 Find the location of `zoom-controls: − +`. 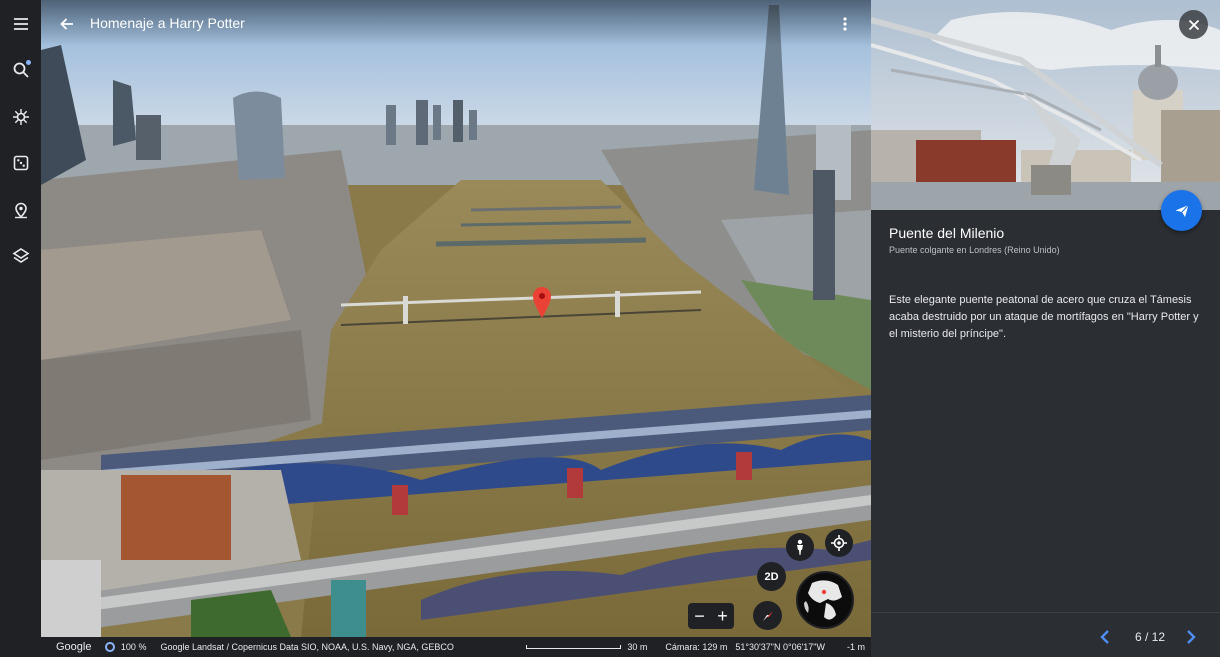

zoom-controls: − + is located at coordinates (711, 616).